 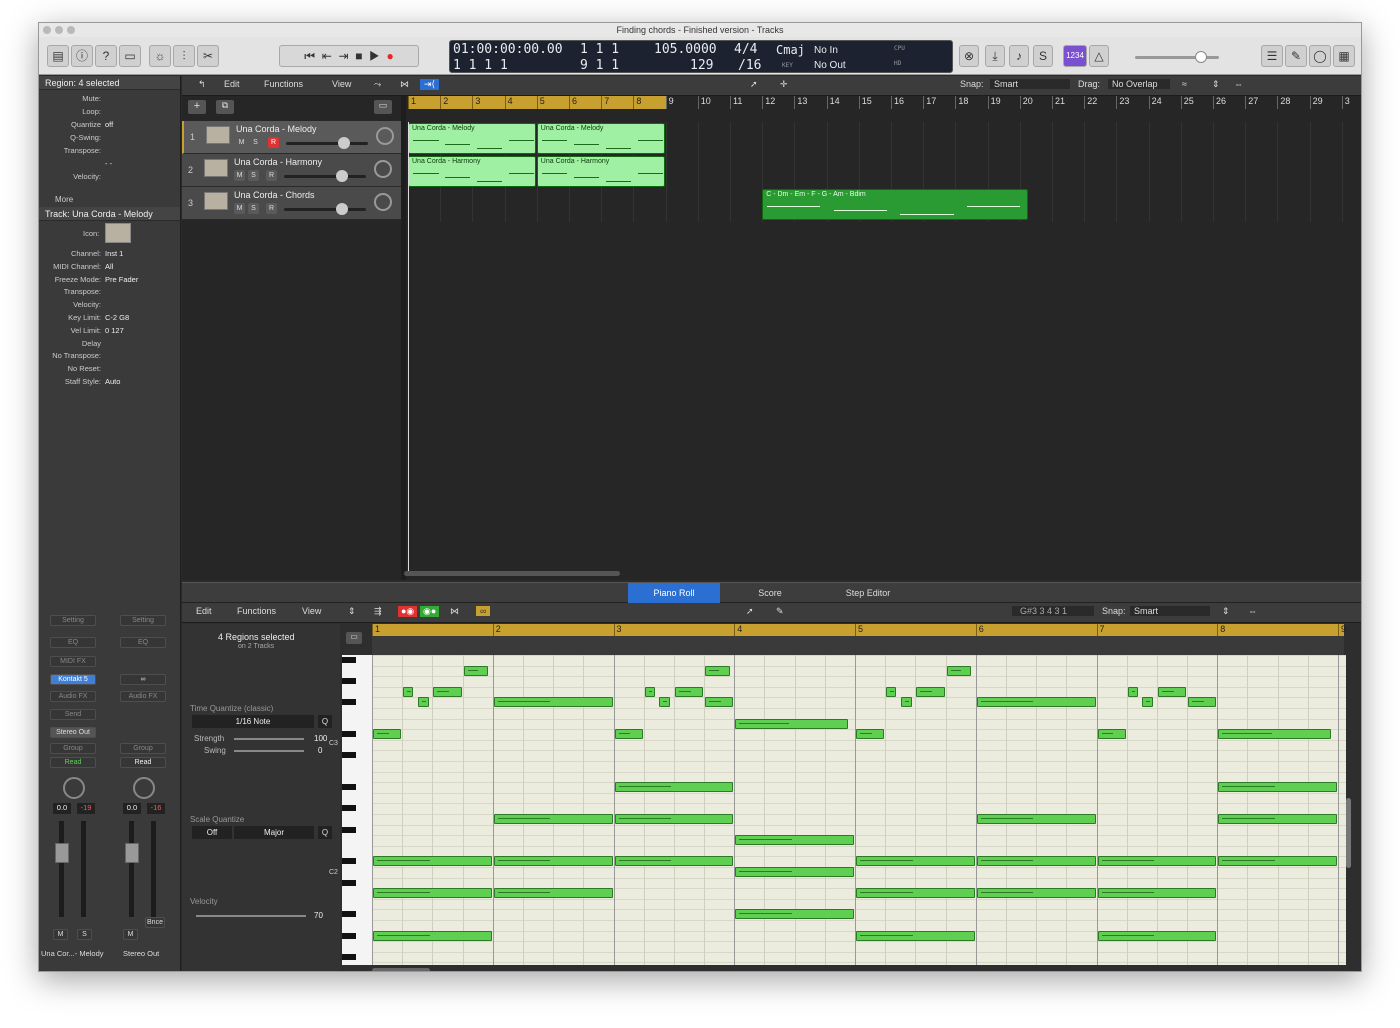 What do you see at coordinates (62, 853) in the screenshot?
I see `volume-fader` at bounding box center [62, 853].